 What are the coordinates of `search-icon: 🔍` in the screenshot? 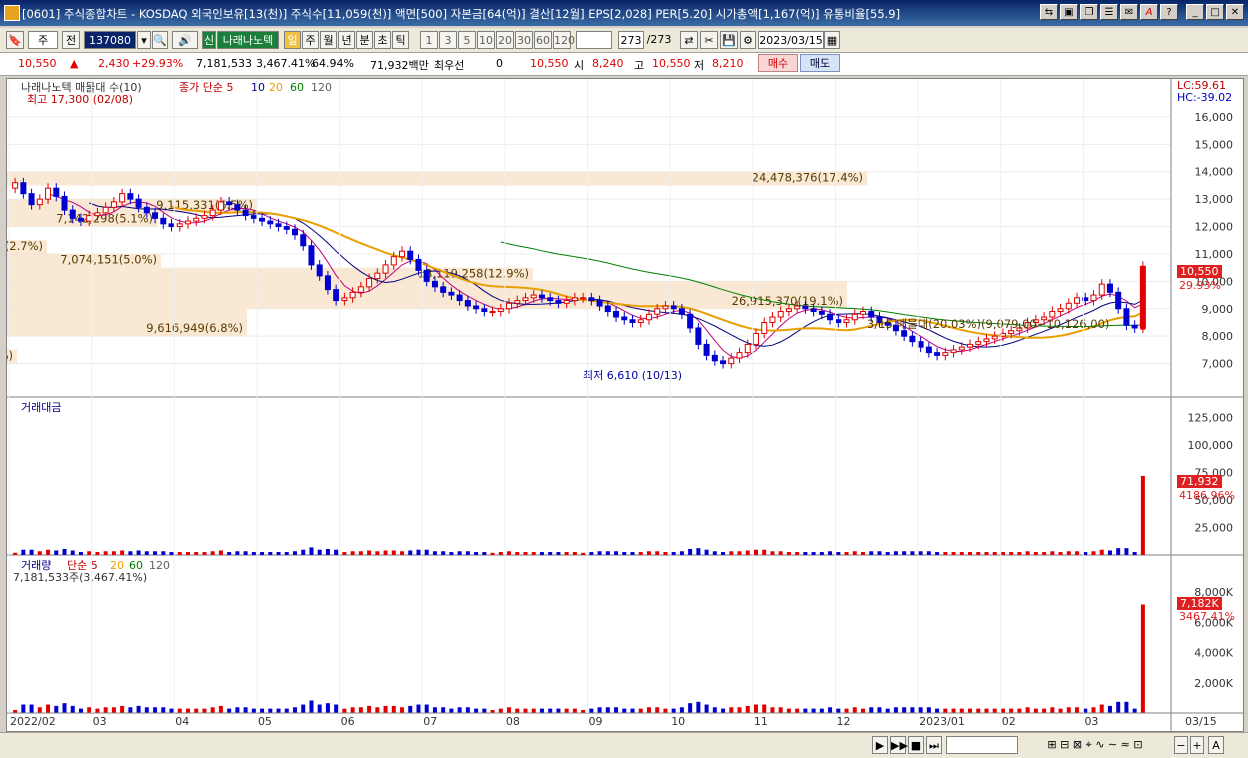 It's located at (160, 40).